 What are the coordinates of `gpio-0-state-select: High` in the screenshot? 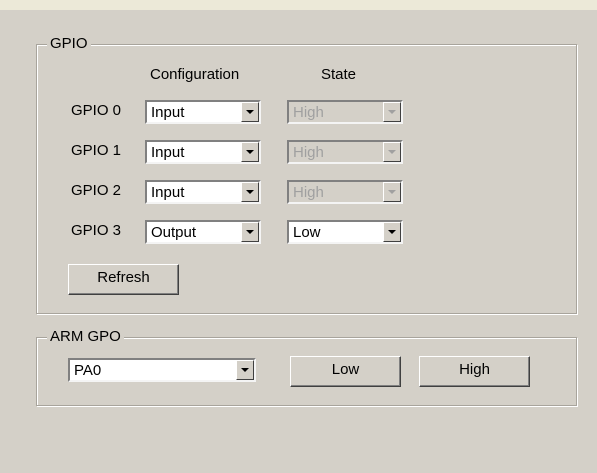 It's located at (345, 112).